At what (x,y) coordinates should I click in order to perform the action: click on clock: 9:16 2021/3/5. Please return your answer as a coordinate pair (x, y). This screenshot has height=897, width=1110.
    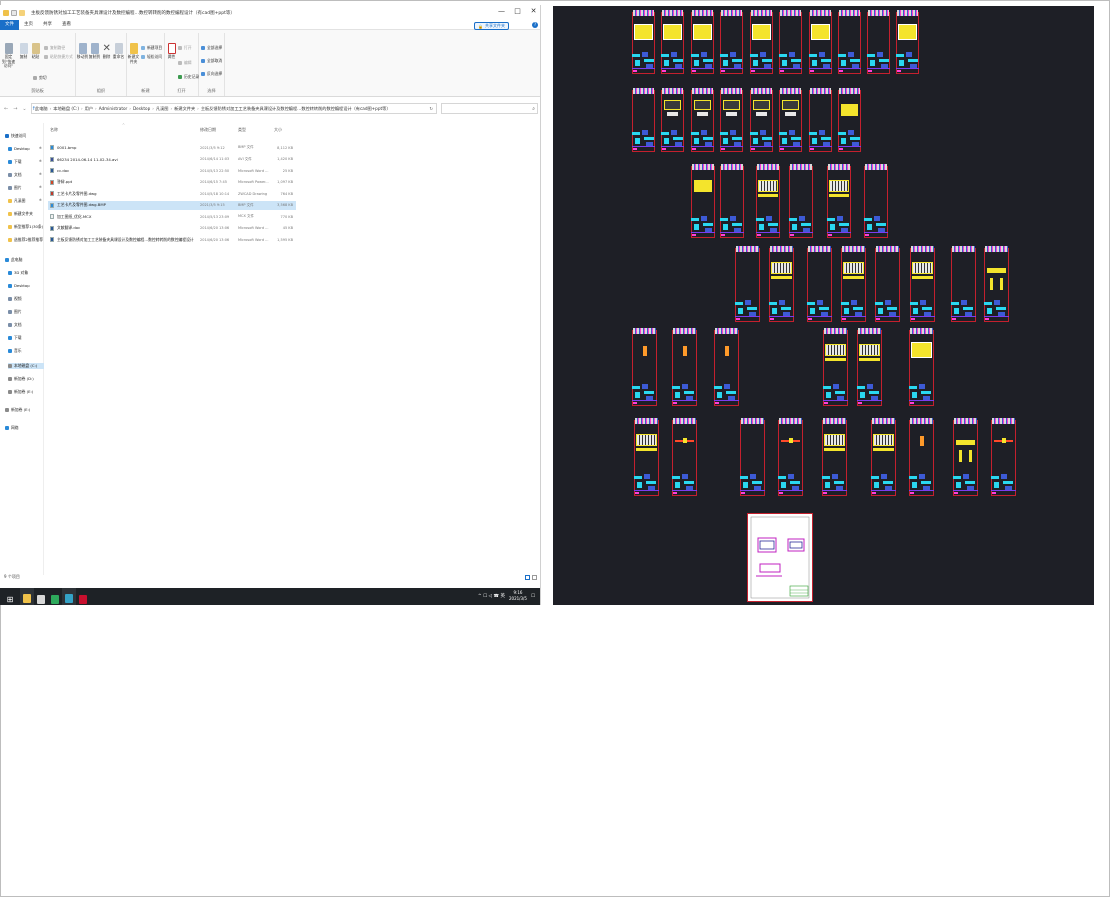
    Looking at the image, I should click on (518, 596).